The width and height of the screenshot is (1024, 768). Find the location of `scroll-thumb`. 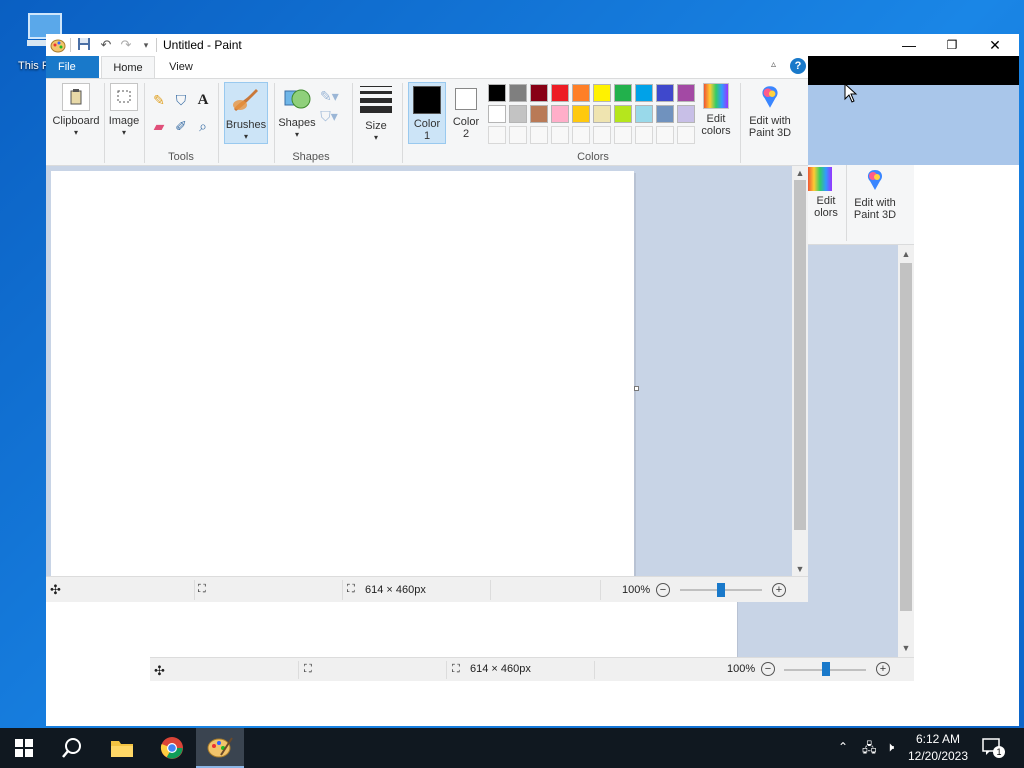

scroll-thumb is located at coordinates (800, 355).